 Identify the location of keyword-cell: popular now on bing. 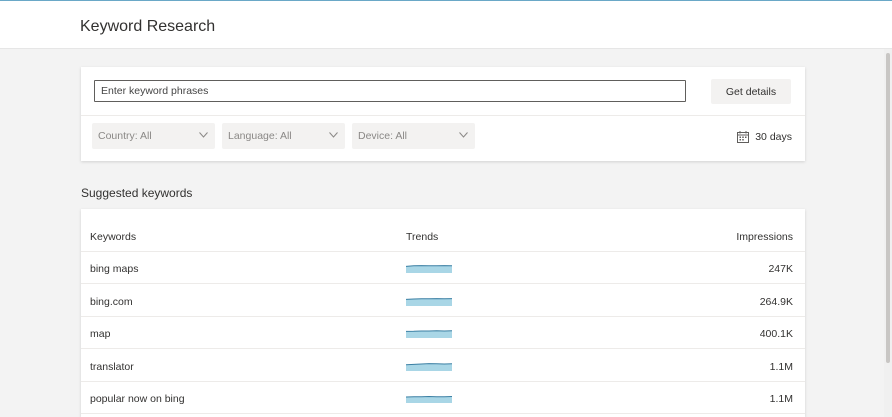
(137, 399).